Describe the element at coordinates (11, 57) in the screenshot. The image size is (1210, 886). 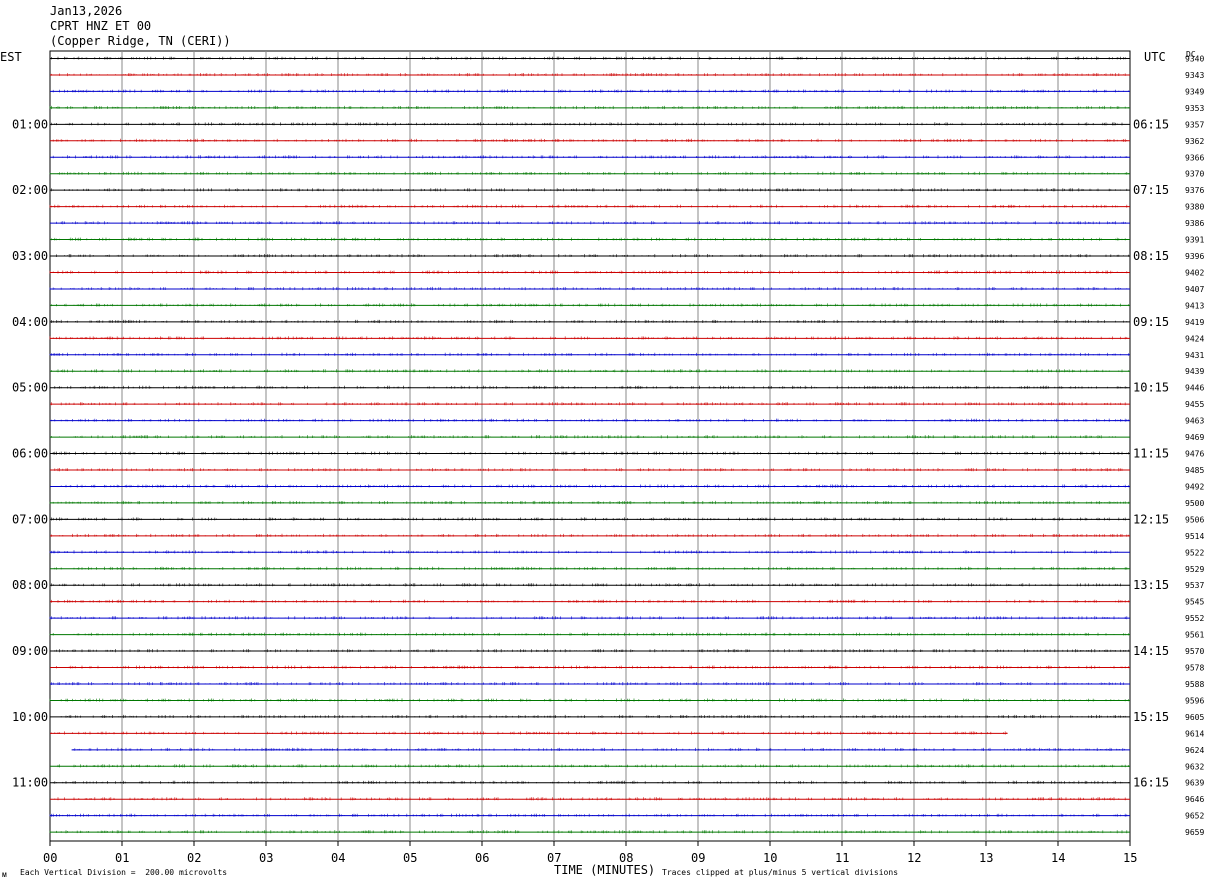
I see `left-timezone-label: EST` at that location.